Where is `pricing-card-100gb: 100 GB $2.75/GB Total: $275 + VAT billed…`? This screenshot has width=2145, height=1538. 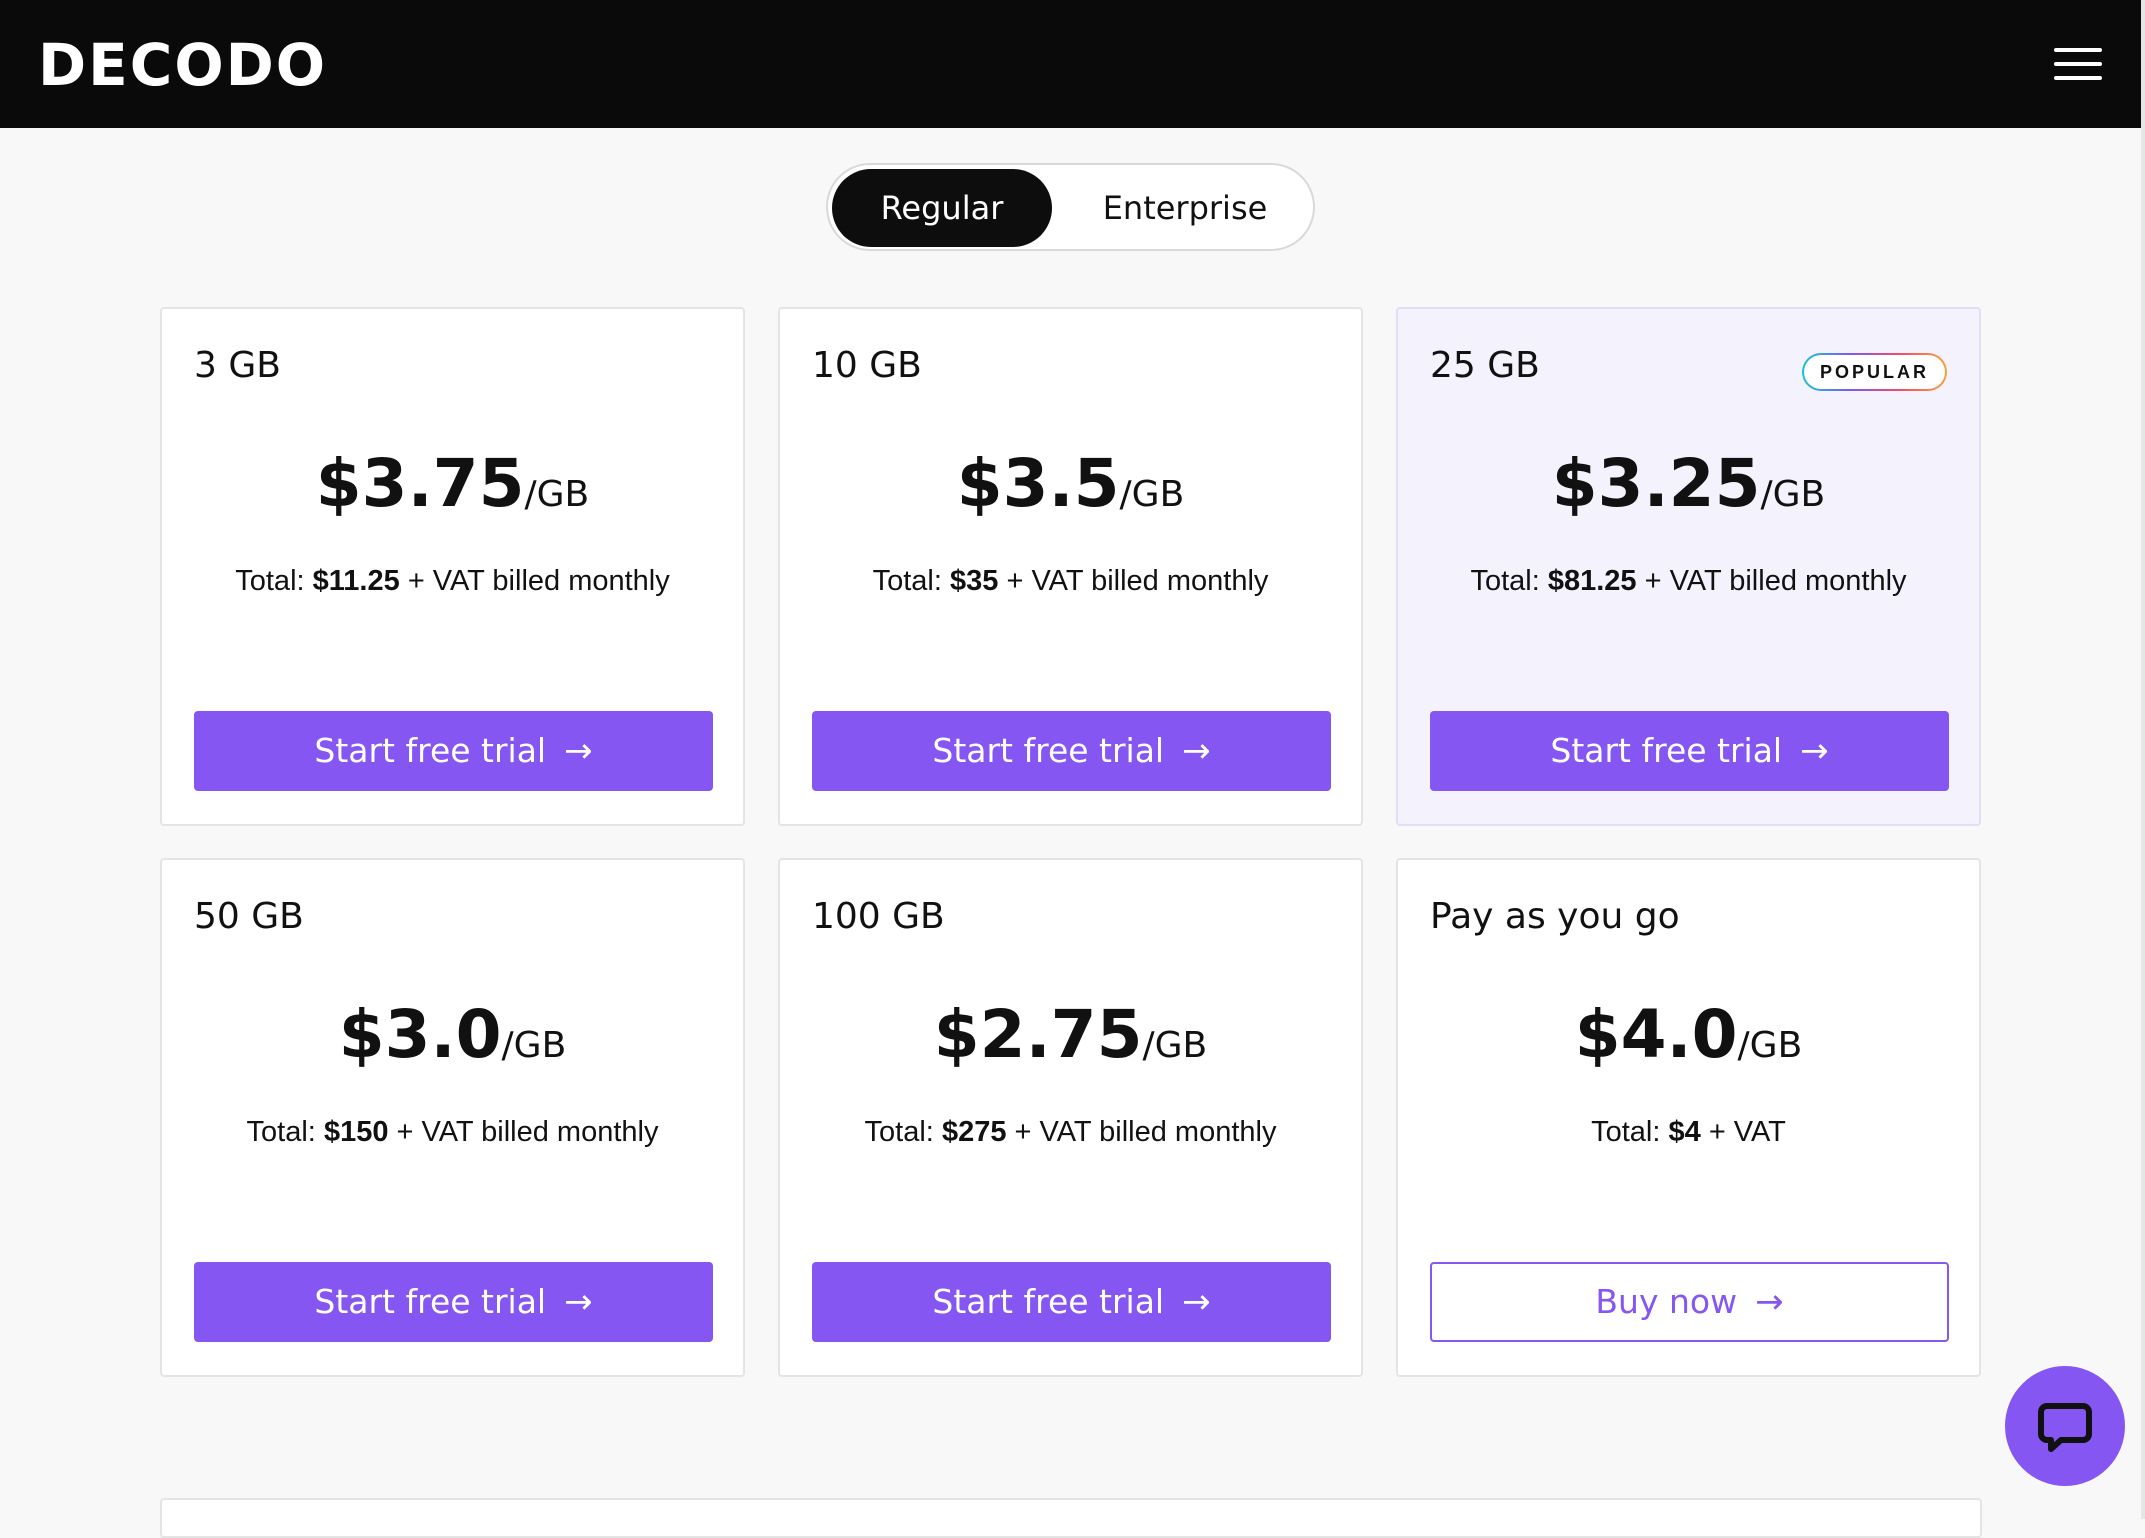
pricing-card-100gb: 100 GB $2.75/GB Total: $275 + VAT billed… is located at coordinates (1070, 1117).